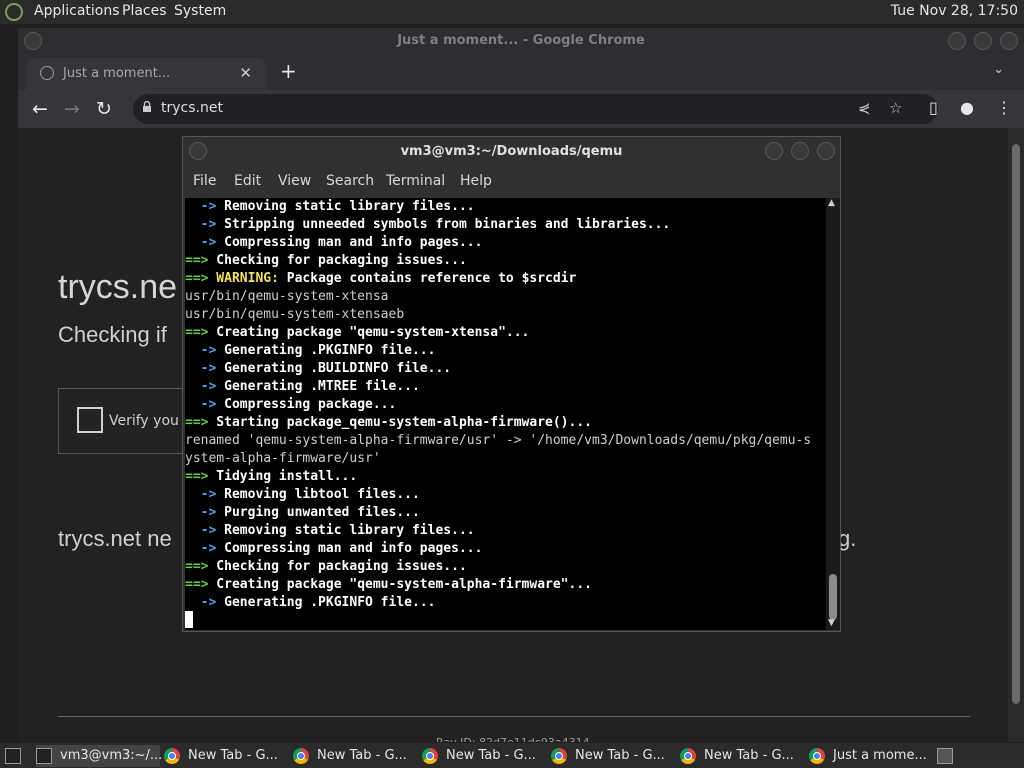  Describe the element at coordinates (1004, 107) in the screenshot. I see `kebab-menu-icon: ⋮` at that location.